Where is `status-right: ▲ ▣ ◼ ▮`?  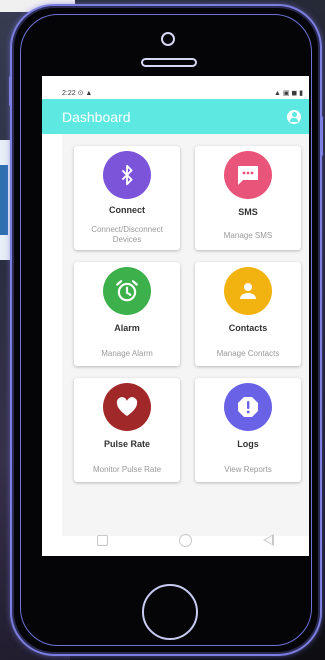 status-right: ▲ ▣ ◼ ▮ is located at coordinates (288, 93).